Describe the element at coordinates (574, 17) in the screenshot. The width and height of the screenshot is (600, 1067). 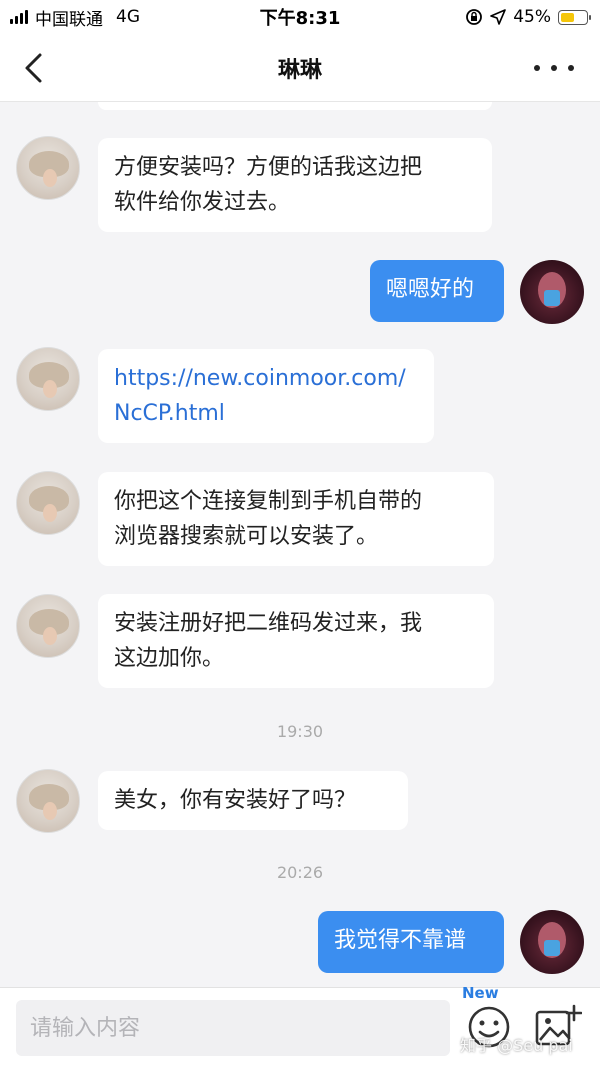
I see `battery-icon` at that location.